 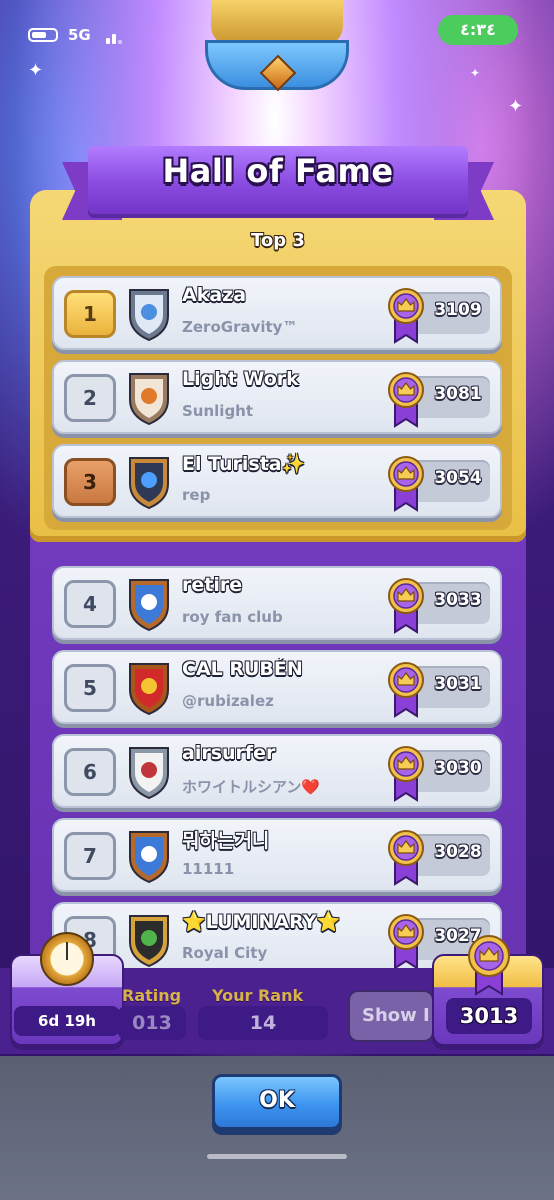 I want to click on clan-name: roy fan club, so click(x=232, y=617).